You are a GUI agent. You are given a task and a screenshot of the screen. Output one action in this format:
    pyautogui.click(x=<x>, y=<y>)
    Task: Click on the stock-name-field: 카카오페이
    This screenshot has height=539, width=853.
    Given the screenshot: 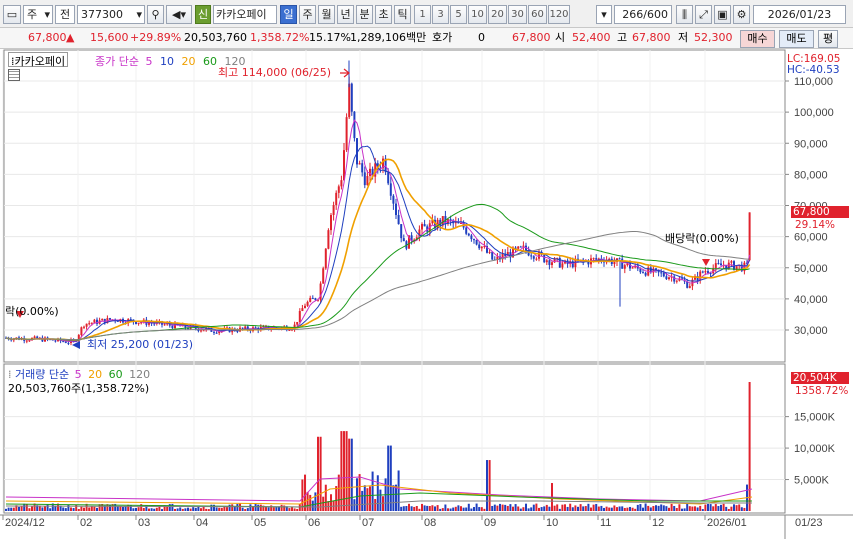 What is the action you would take?
    pyautogui.click(x=245, y=14)
    